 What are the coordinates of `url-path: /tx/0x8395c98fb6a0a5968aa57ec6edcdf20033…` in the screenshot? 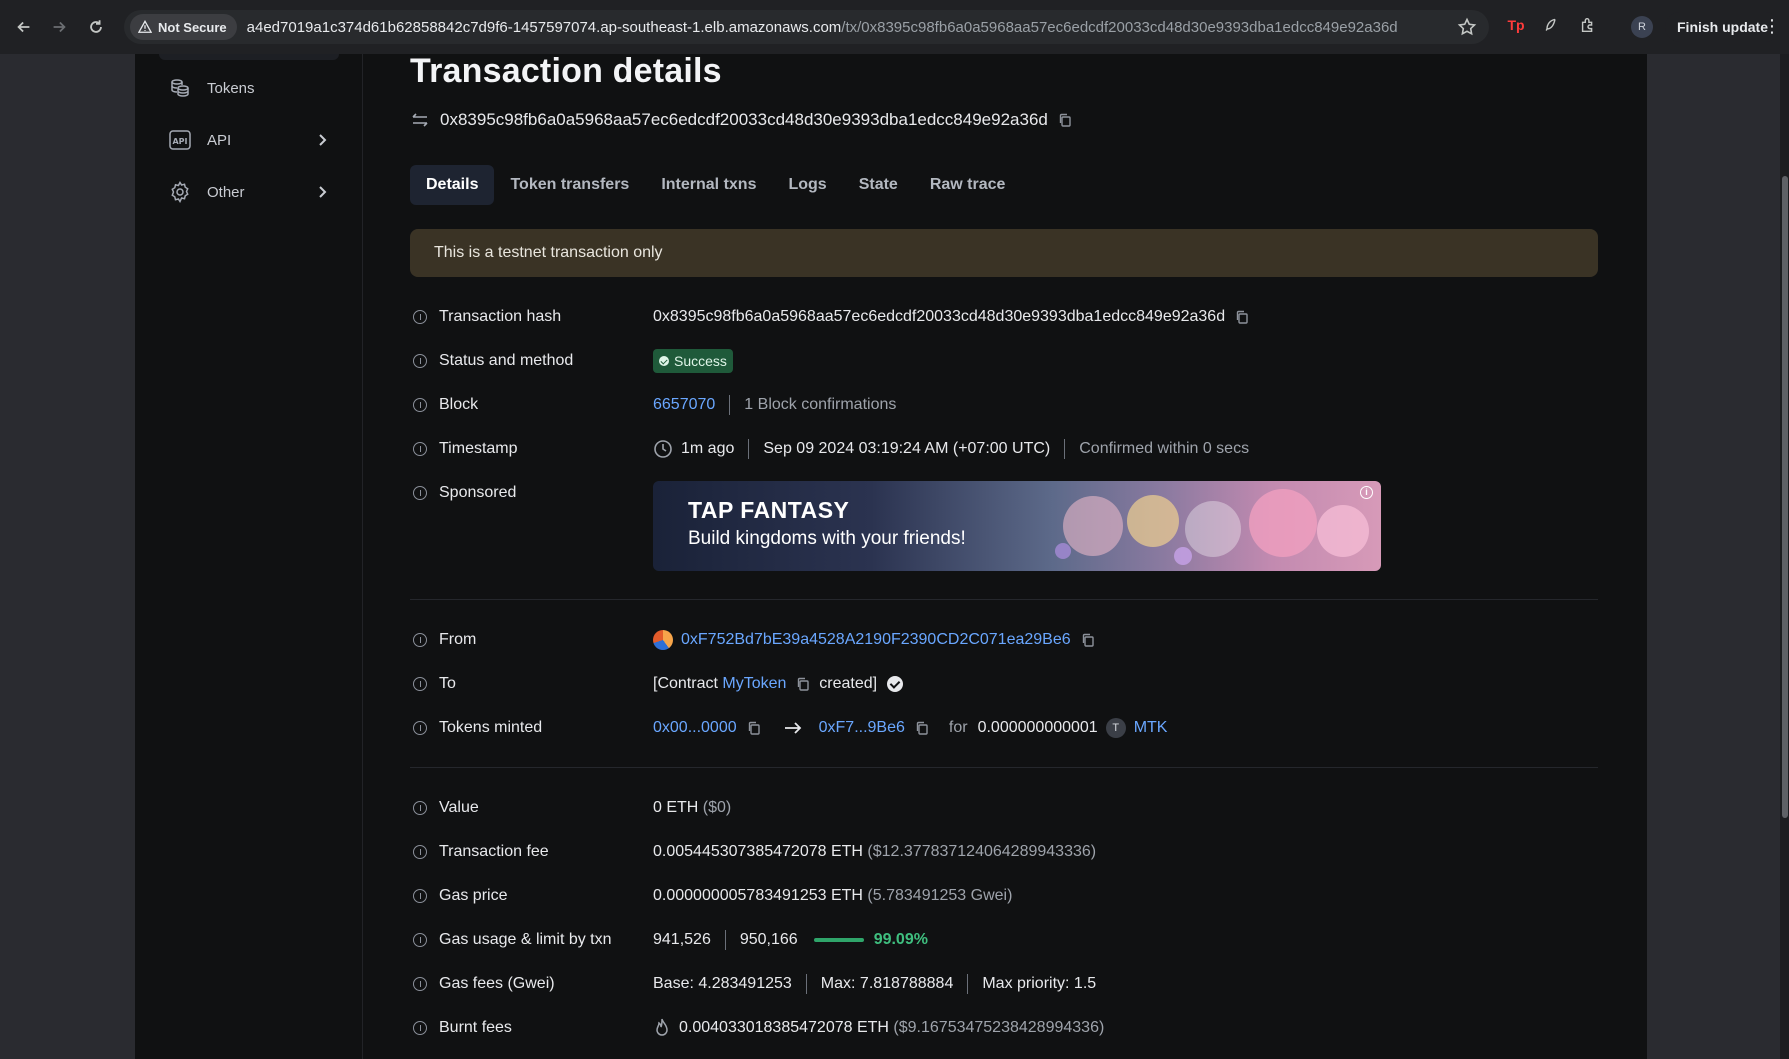 It's located at (1119, 27).